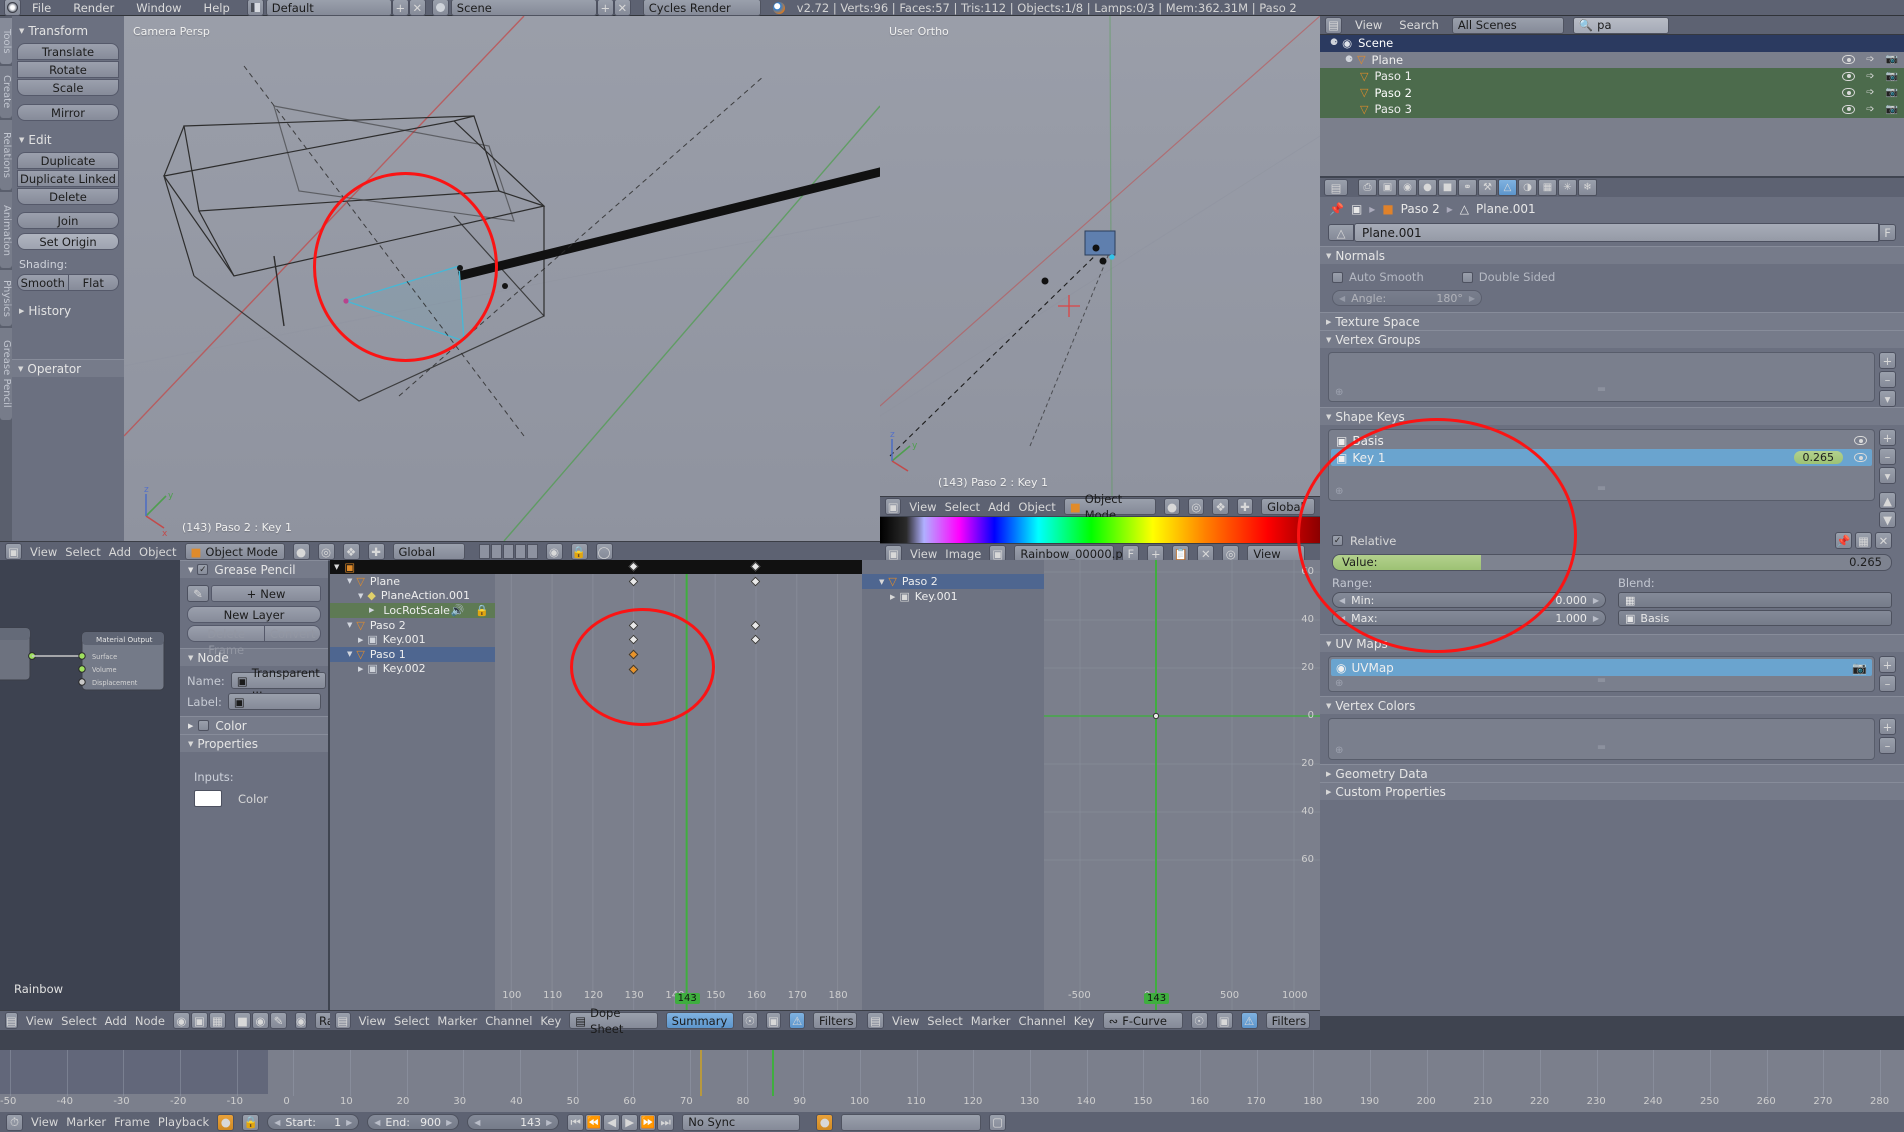 The image size is (1904, 1132). Describe the element at coordinates (14, 1122) in the screenshot. I see `timeline-editor-type-icon: ⏱` at that location.